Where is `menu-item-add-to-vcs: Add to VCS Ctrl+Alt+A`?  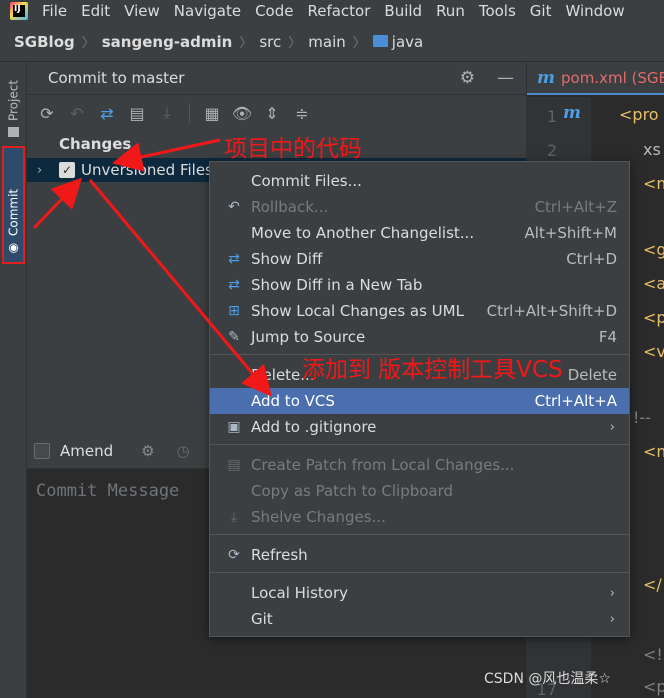
menu-item-add-to-vcs: Add to VCS Ctrl+Alt+A is located at coordinates (419, 401).